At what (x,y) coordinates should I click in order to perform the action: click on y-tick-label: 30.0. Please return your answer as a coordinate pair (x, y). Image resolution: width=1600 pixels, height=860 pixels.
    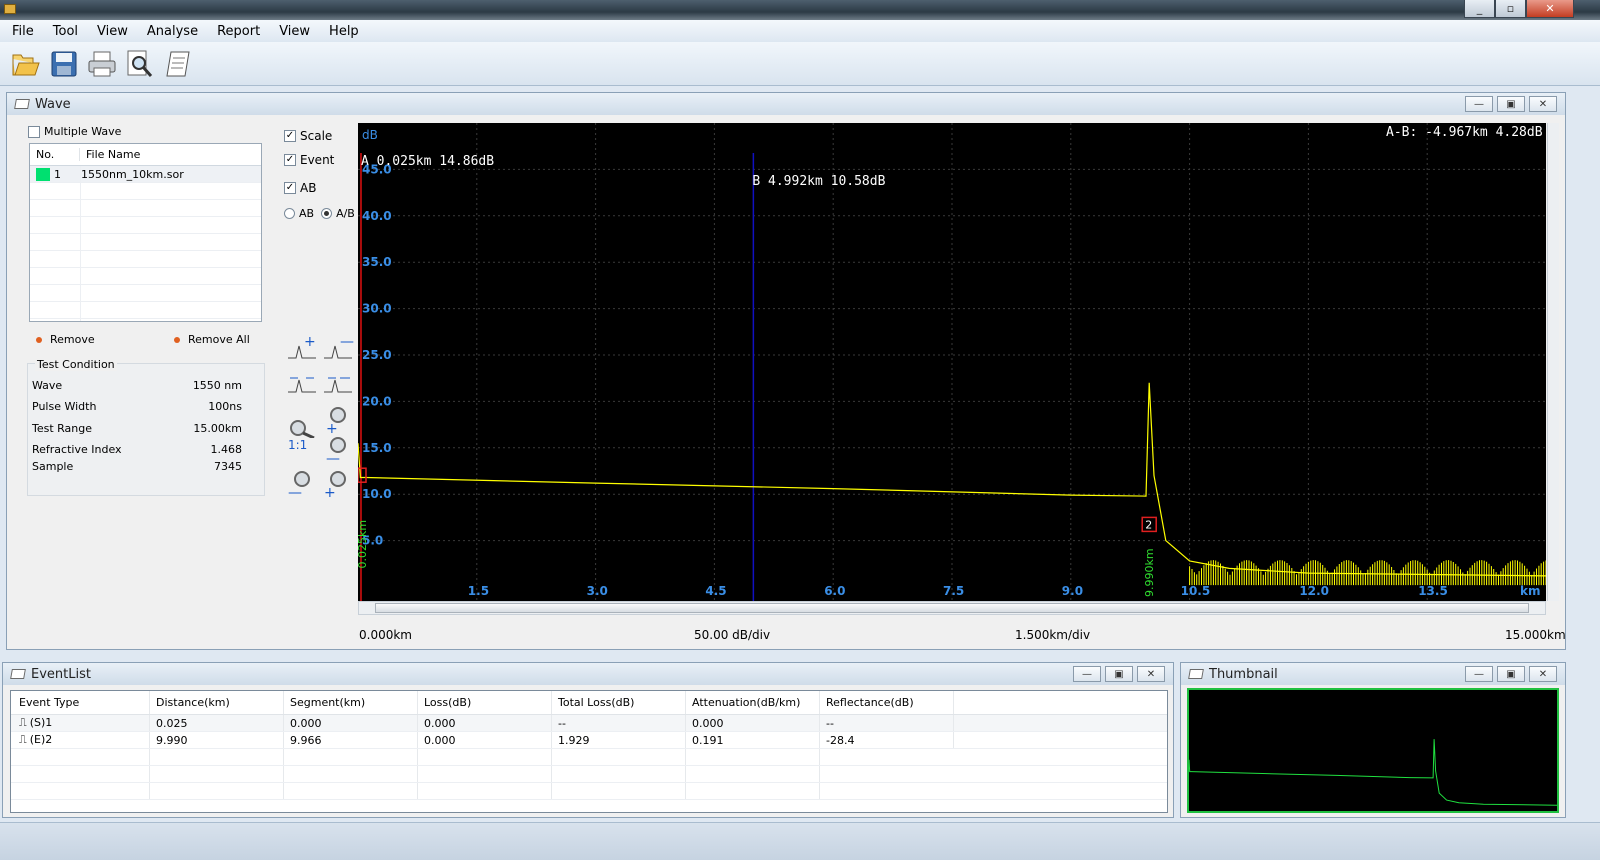
    Looking at the image, I should click on (377, 309).